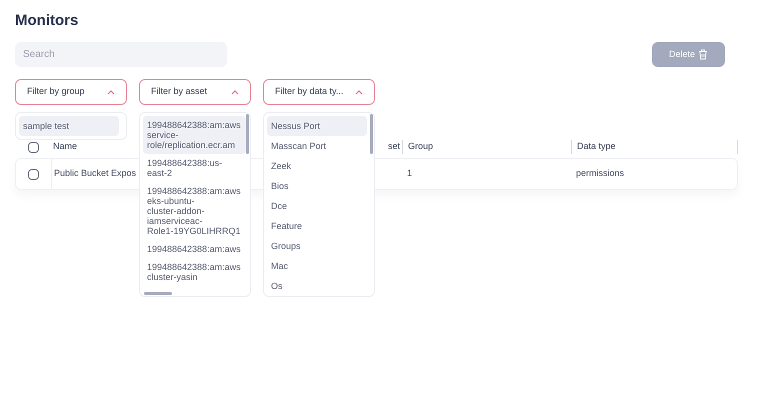 This screenshot has width=762, height=403. Describe the element at coordinates (69, 126) in the screenshot. I see `dropdown-option: sample test` at that location.